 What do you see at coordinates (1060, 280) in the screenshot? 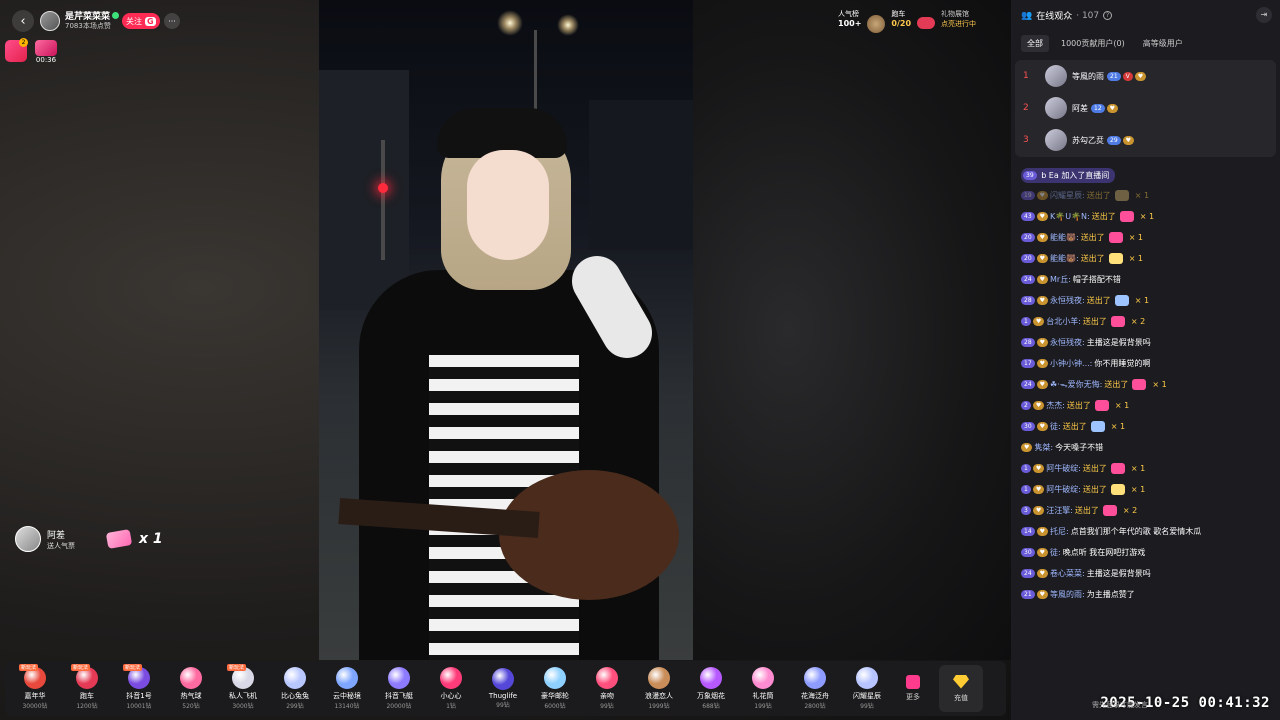
I see `chat-user: Mr丘:` at bounding box center [1060, 280].